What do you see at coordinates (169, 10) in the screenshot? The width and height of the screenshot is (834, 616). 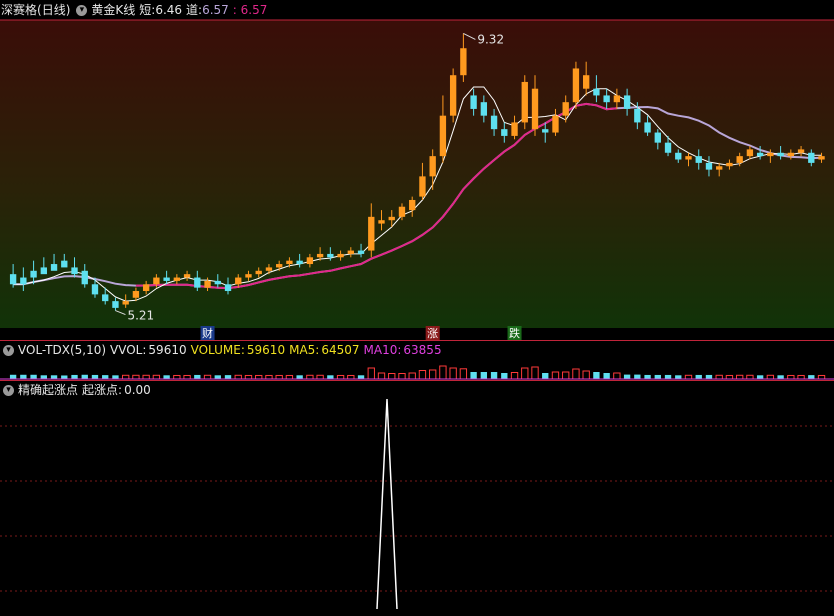 I see `short-value: 6.46` at bounding box center [169, 10].